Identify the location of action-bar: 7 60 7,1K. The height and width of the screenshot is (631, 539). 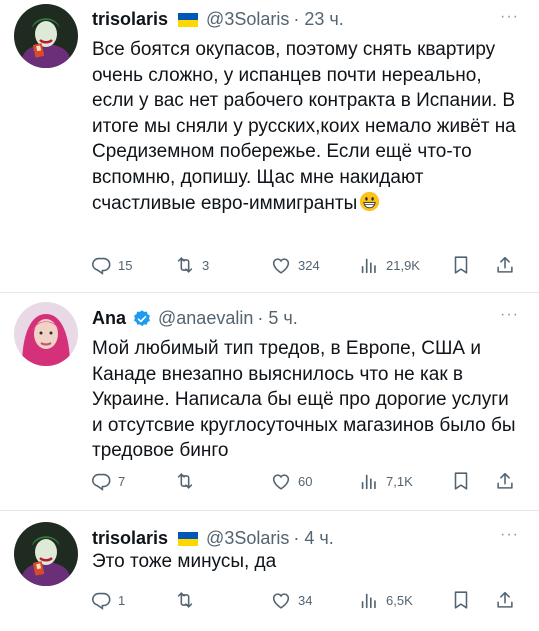
(306, 482).